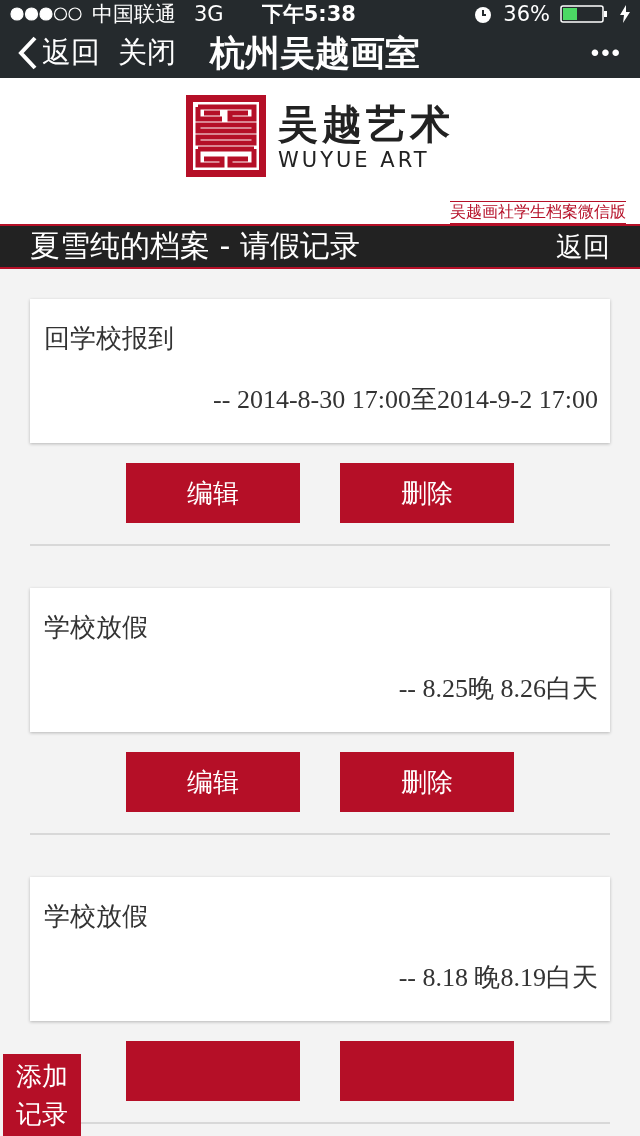  Describe the element at coordinates (315, 53) in the screenshot. I see `page-title: 杭州吴越画室` at that location.